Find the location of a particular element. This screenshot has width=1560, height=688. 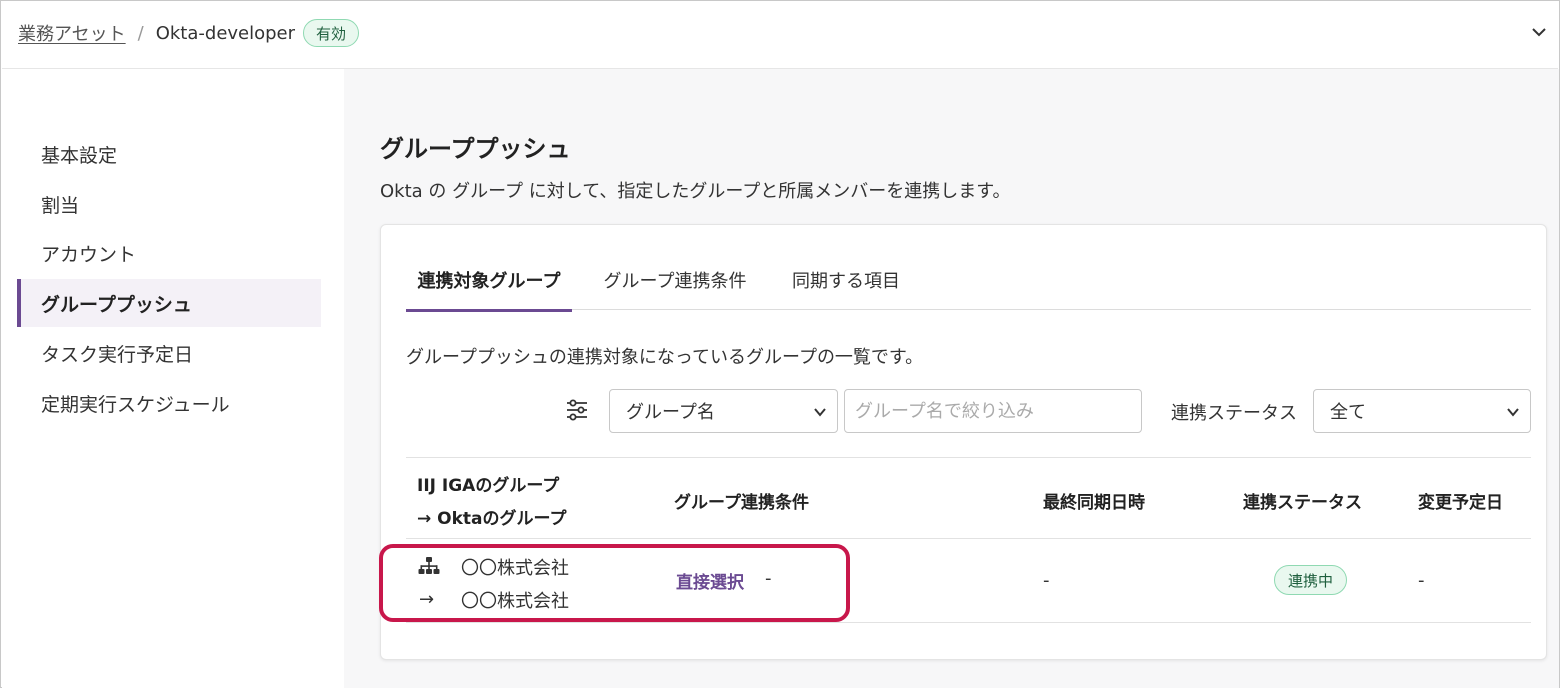

condition-suffix: - is located at coordinates (768, 578).